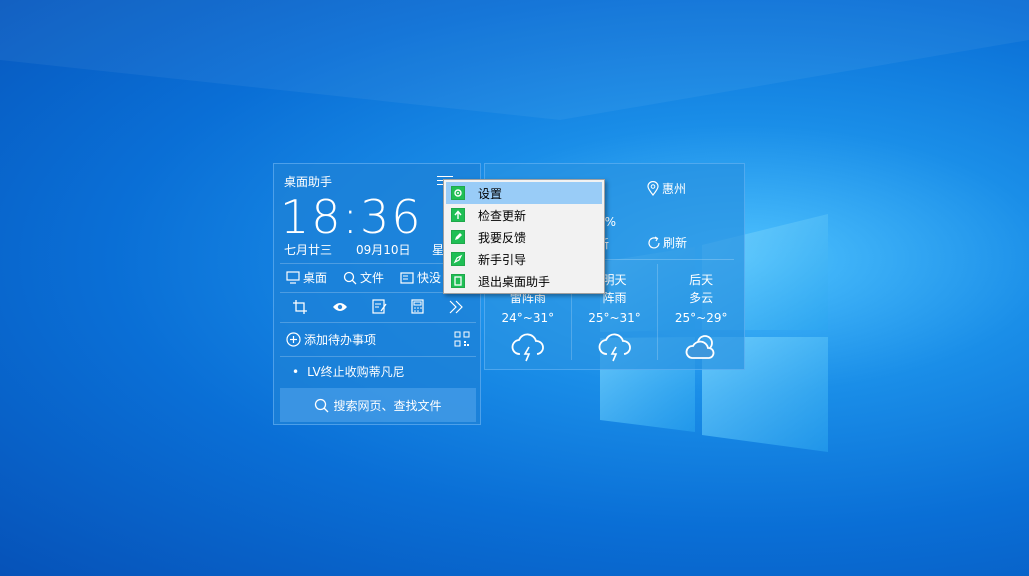 The image size is (1029, 576). Describe the element at coordinates (372, 278) in the screenshot. I see `quick-file-label: 文件` at that location.